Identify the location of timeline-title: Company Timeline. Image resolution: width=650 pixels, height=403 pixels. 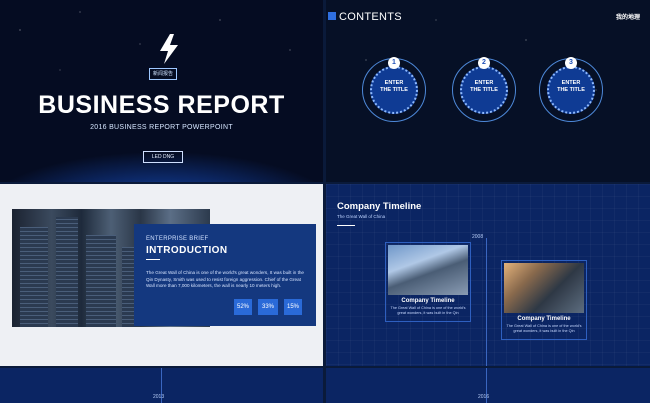
(379, 206).